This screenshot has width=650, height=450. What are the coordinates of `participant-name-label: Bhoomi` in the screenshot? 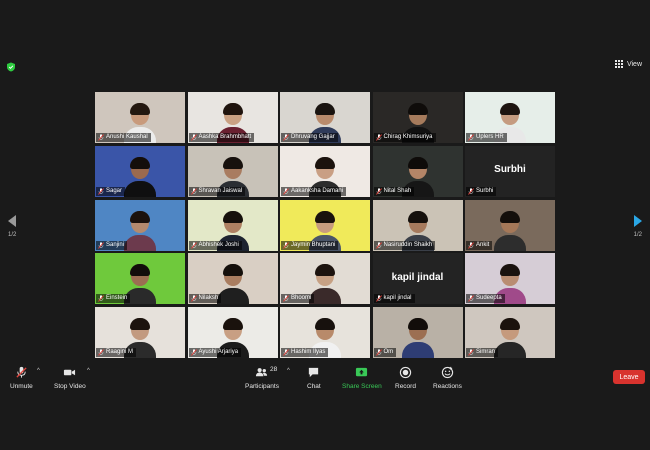 It's located at (298, 299).